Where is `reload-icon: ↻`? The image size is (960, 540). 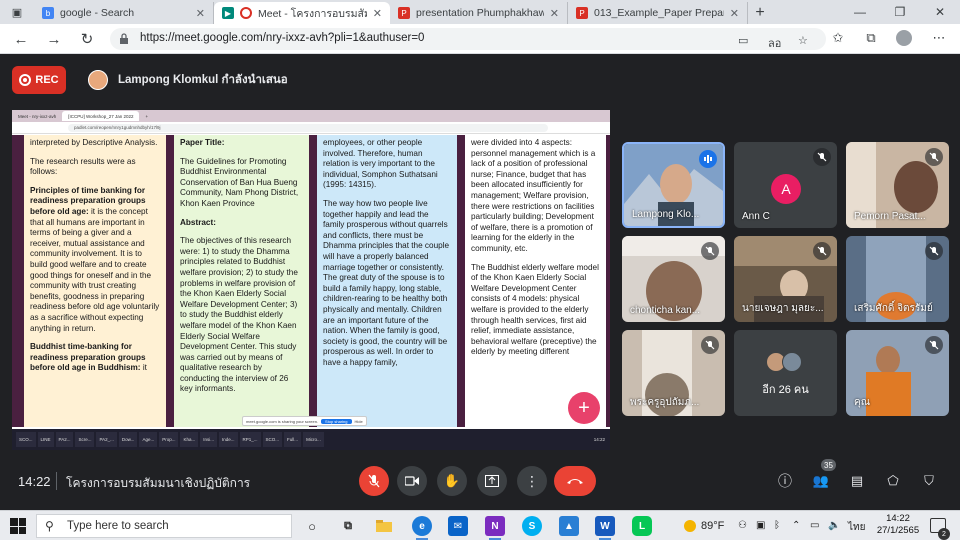
reload-icon: ↻ is located at coordinates (87, 39).